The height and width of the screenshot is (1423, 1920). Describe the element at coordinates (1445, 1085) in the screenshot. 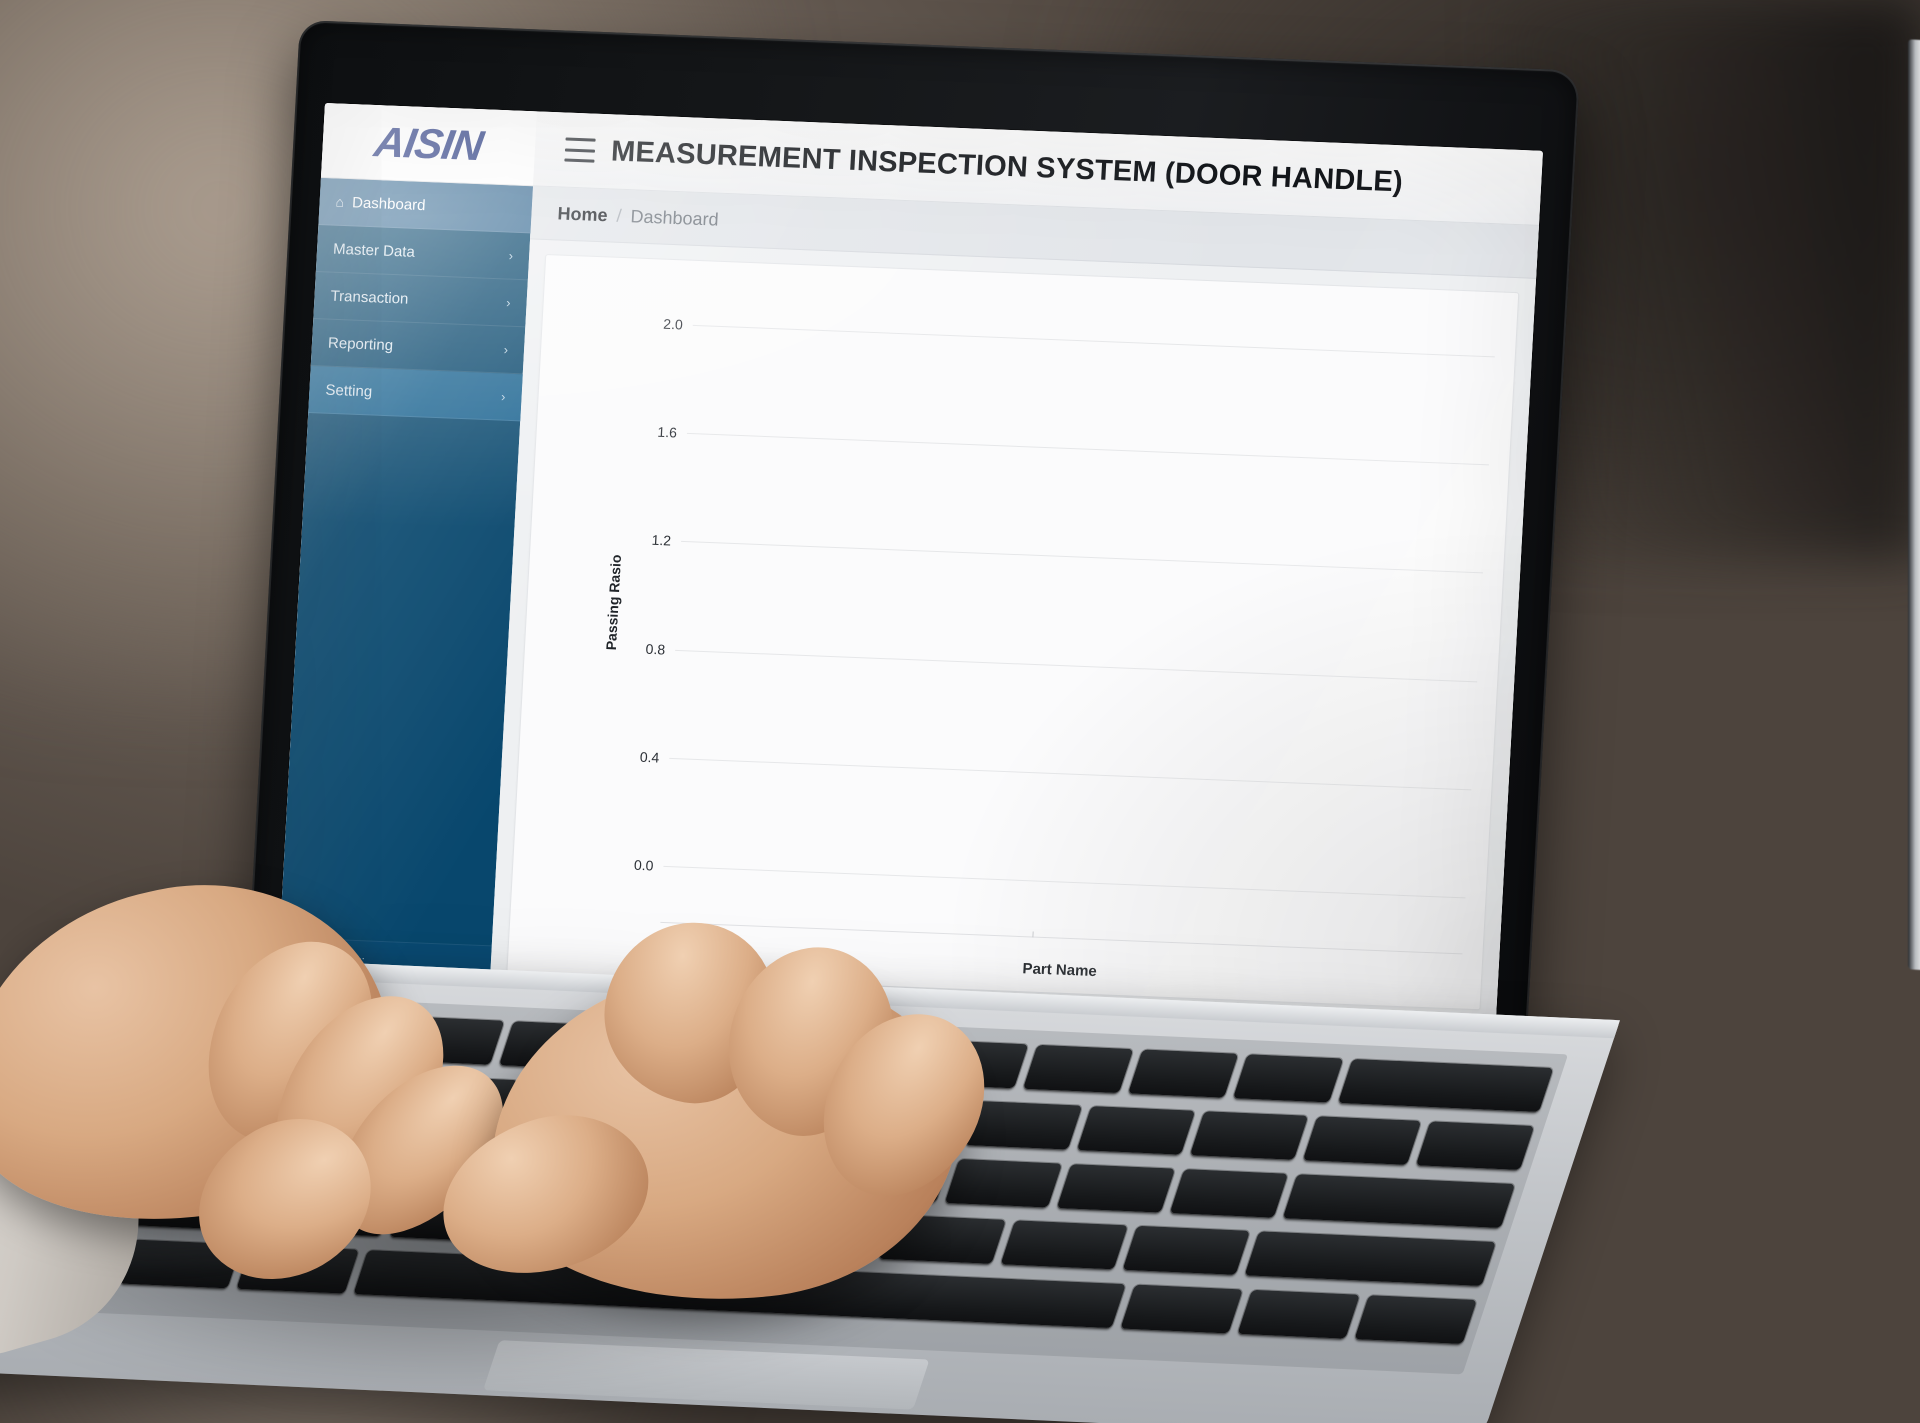

I see `key-backspace` at that location.